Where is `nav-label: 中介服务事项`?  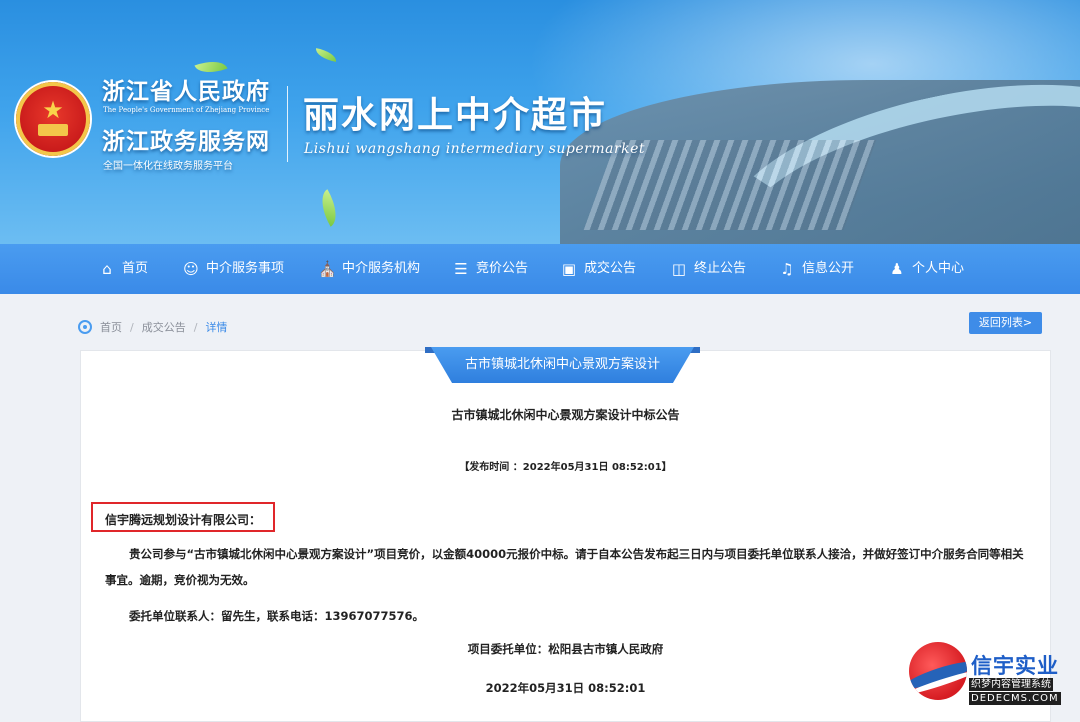
nav-label: 中介服务事项 is located at coordinates (245, 268).